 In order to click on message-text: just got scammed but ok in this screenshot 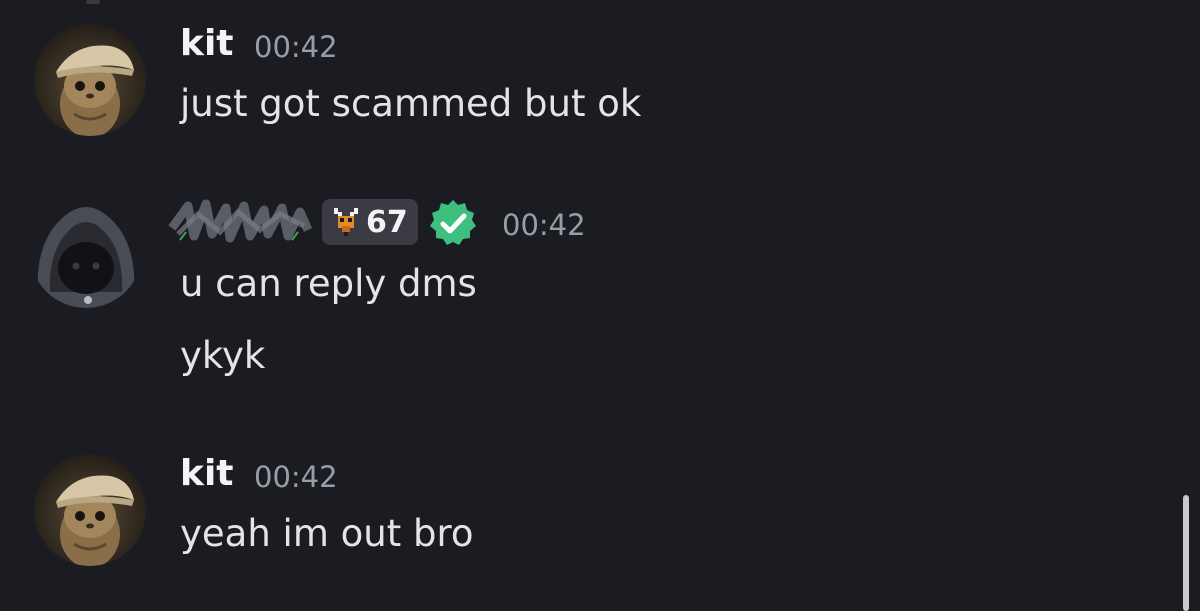, I will do `click(411, 103)`.